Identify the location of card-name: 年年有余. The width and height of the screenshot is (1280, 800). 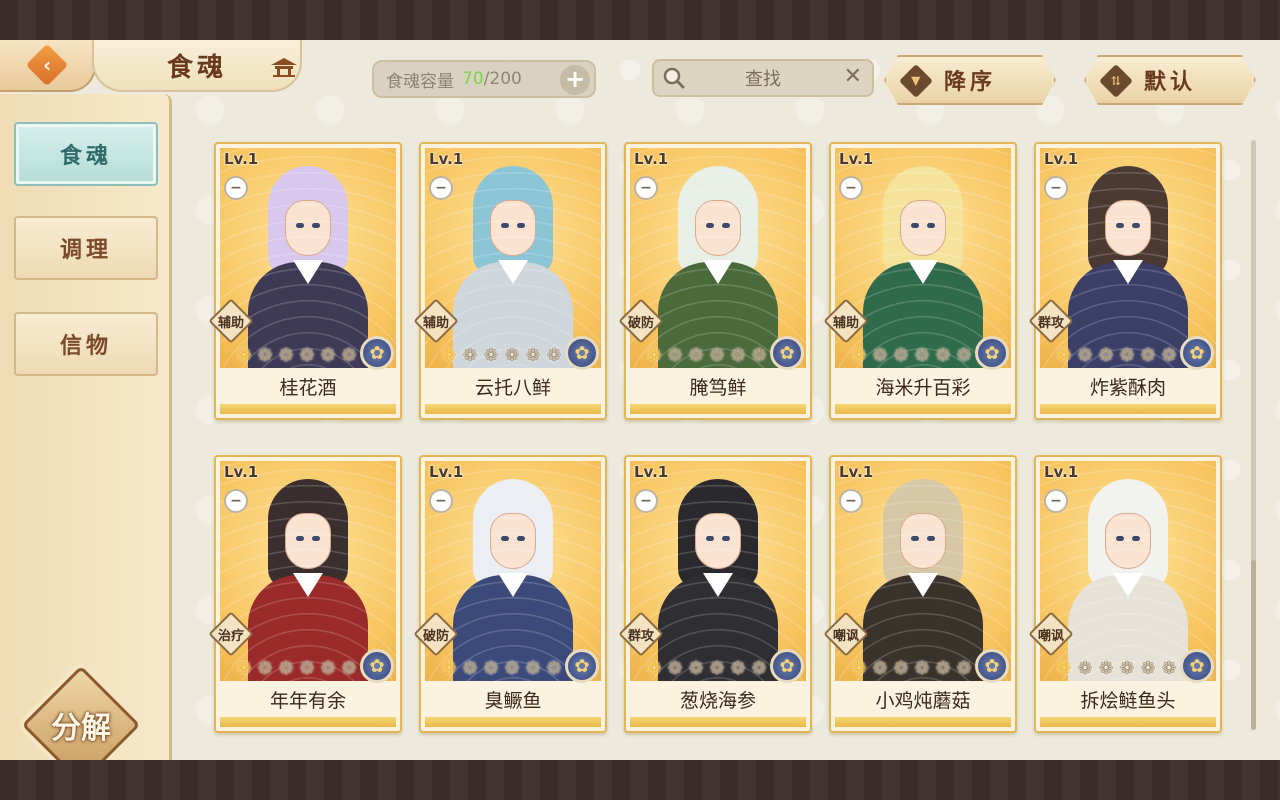
(307, 700).